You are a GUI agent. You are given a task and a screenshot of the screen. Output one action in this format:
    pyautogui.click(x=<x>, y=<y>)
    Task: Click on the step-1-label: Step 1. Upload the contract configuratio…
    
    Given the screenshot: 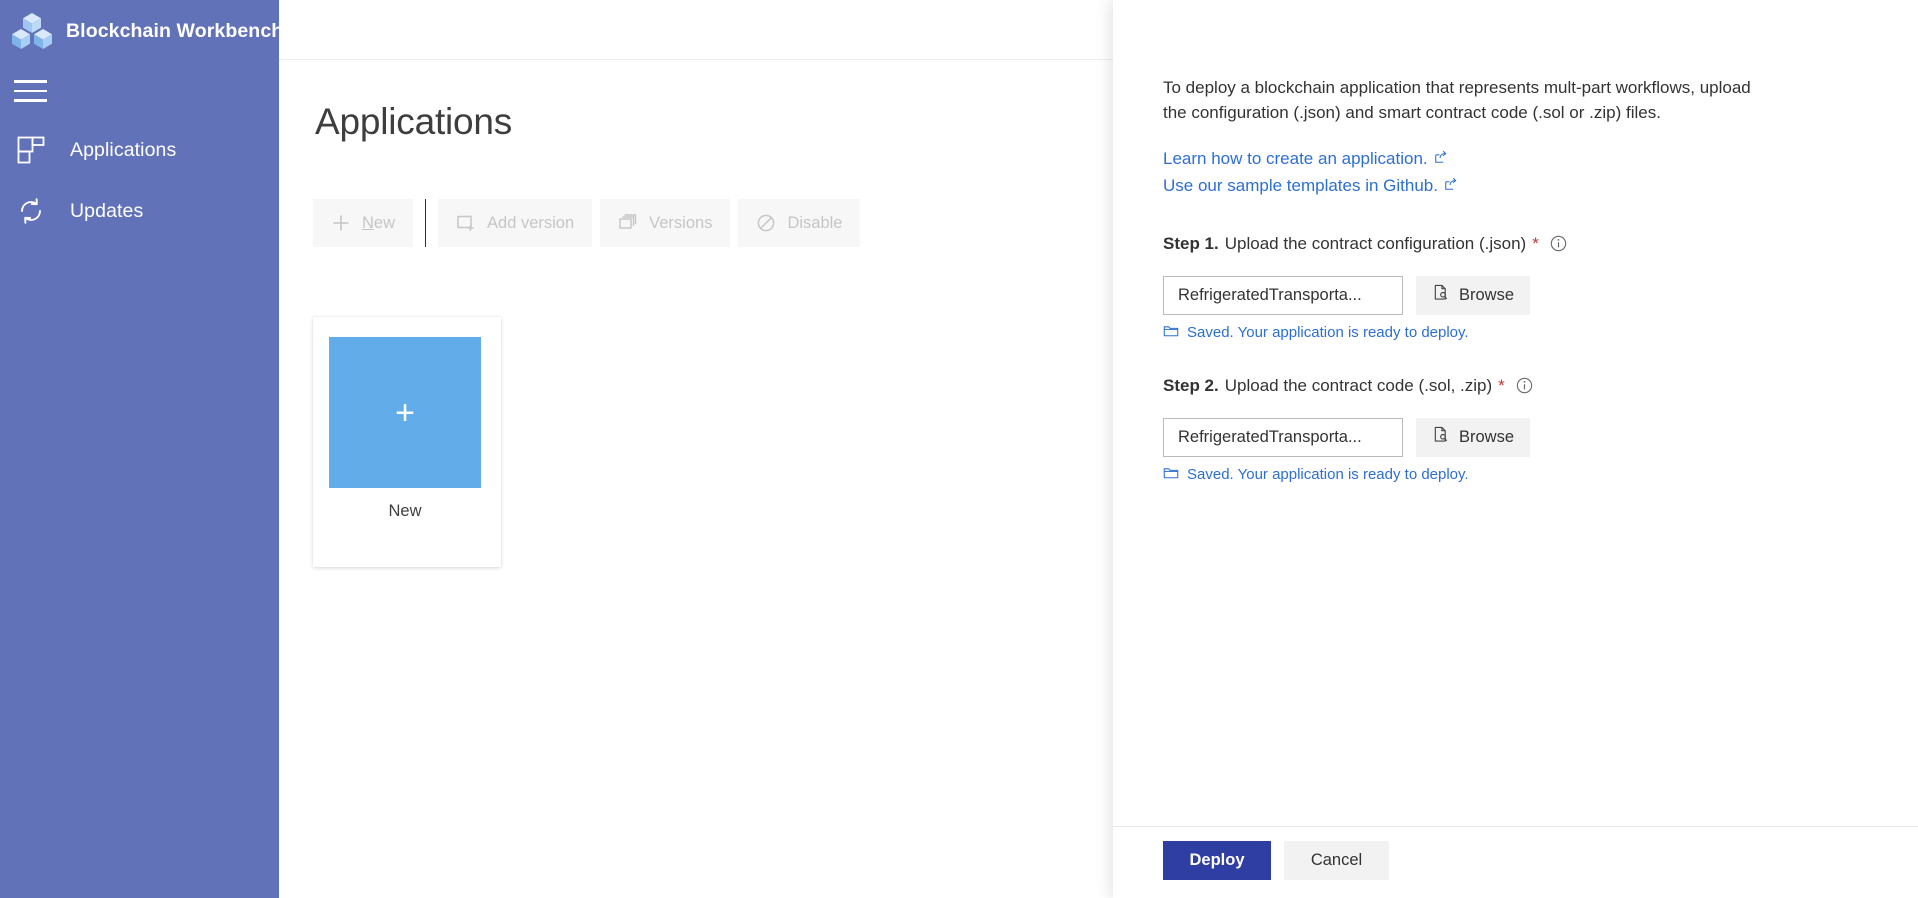 What is the action you would take?
    pyautogui.click(x=1540, y=244)
    